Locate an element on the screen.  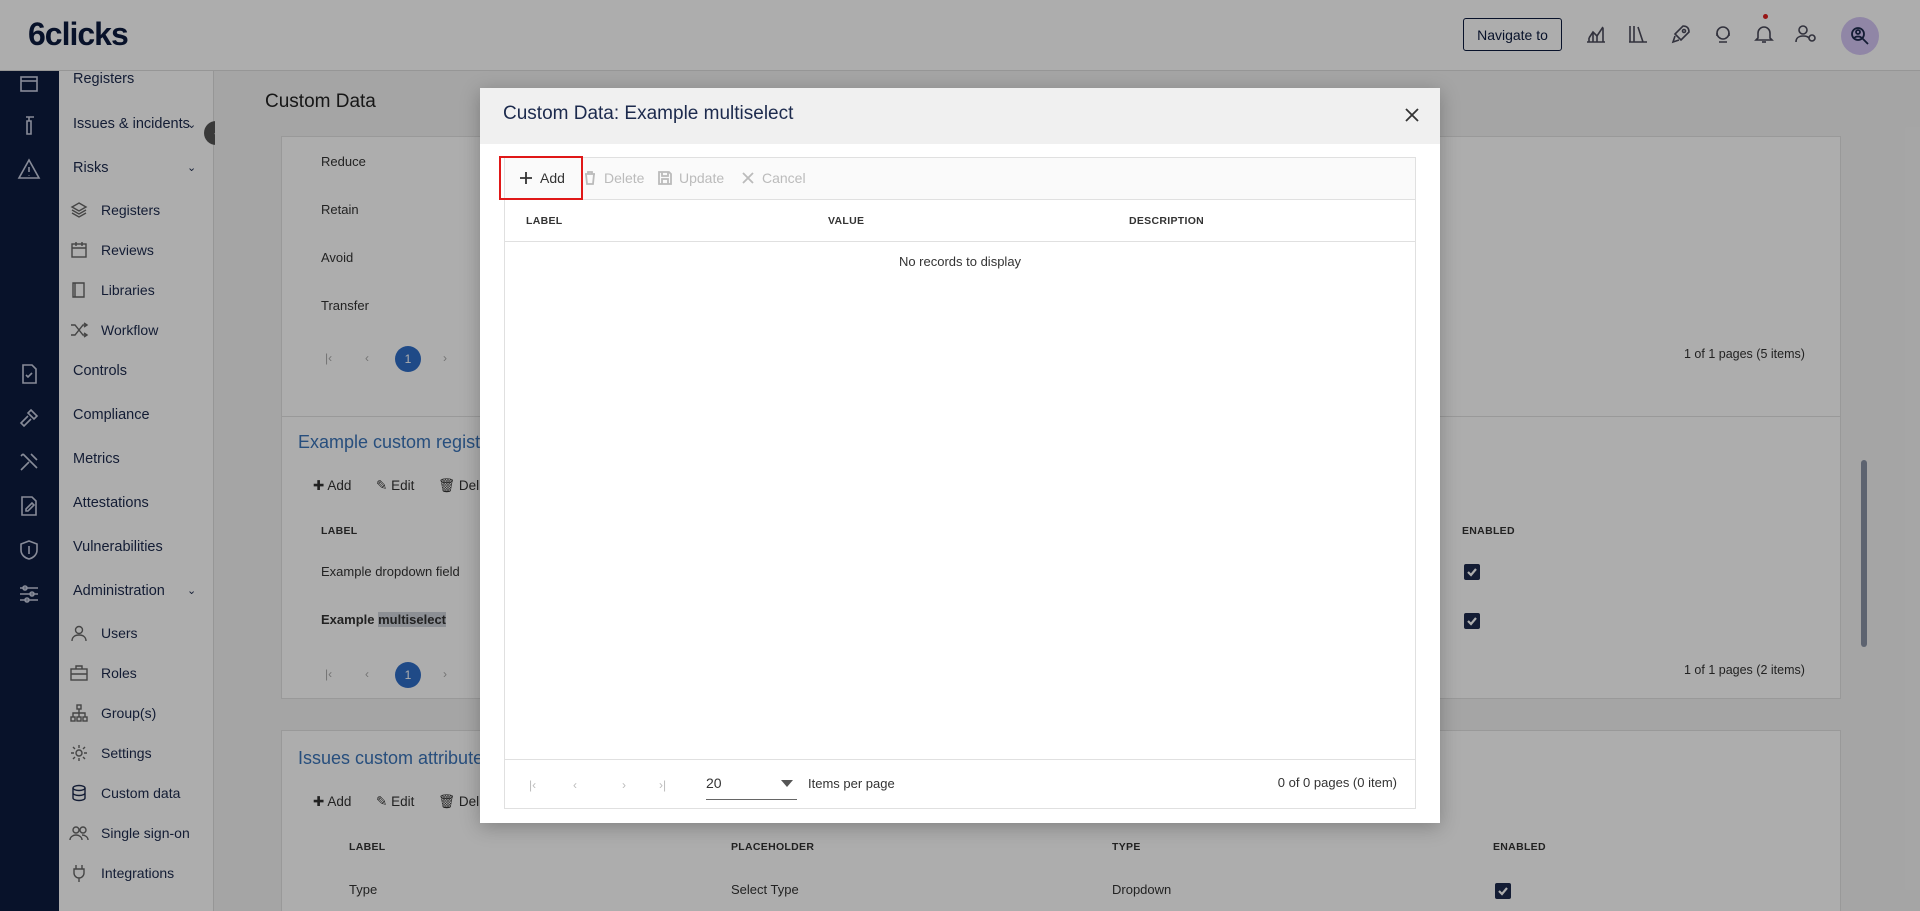
chevron-down-icon is located at coordinates (787, 783).